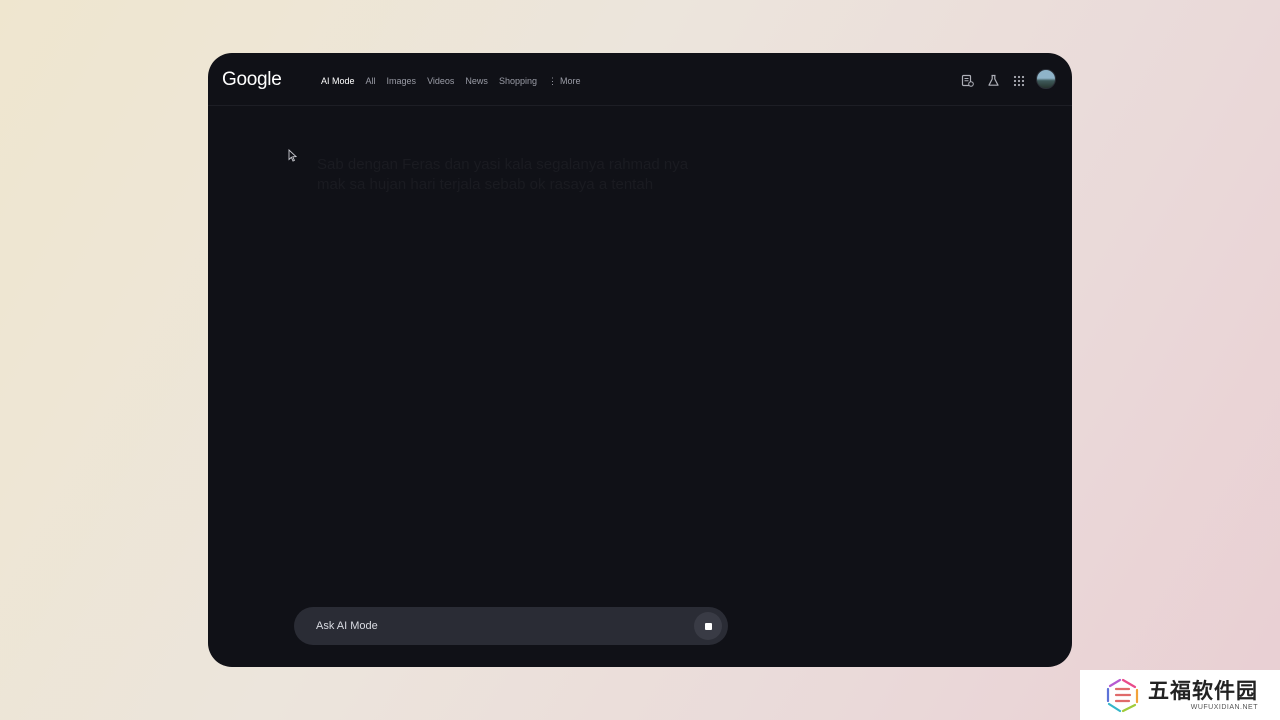 This screenshot has width=1280, height=720. Describe the element at coordinates (476, 81) in the screenshot. I see `tab-news: News` at that location.